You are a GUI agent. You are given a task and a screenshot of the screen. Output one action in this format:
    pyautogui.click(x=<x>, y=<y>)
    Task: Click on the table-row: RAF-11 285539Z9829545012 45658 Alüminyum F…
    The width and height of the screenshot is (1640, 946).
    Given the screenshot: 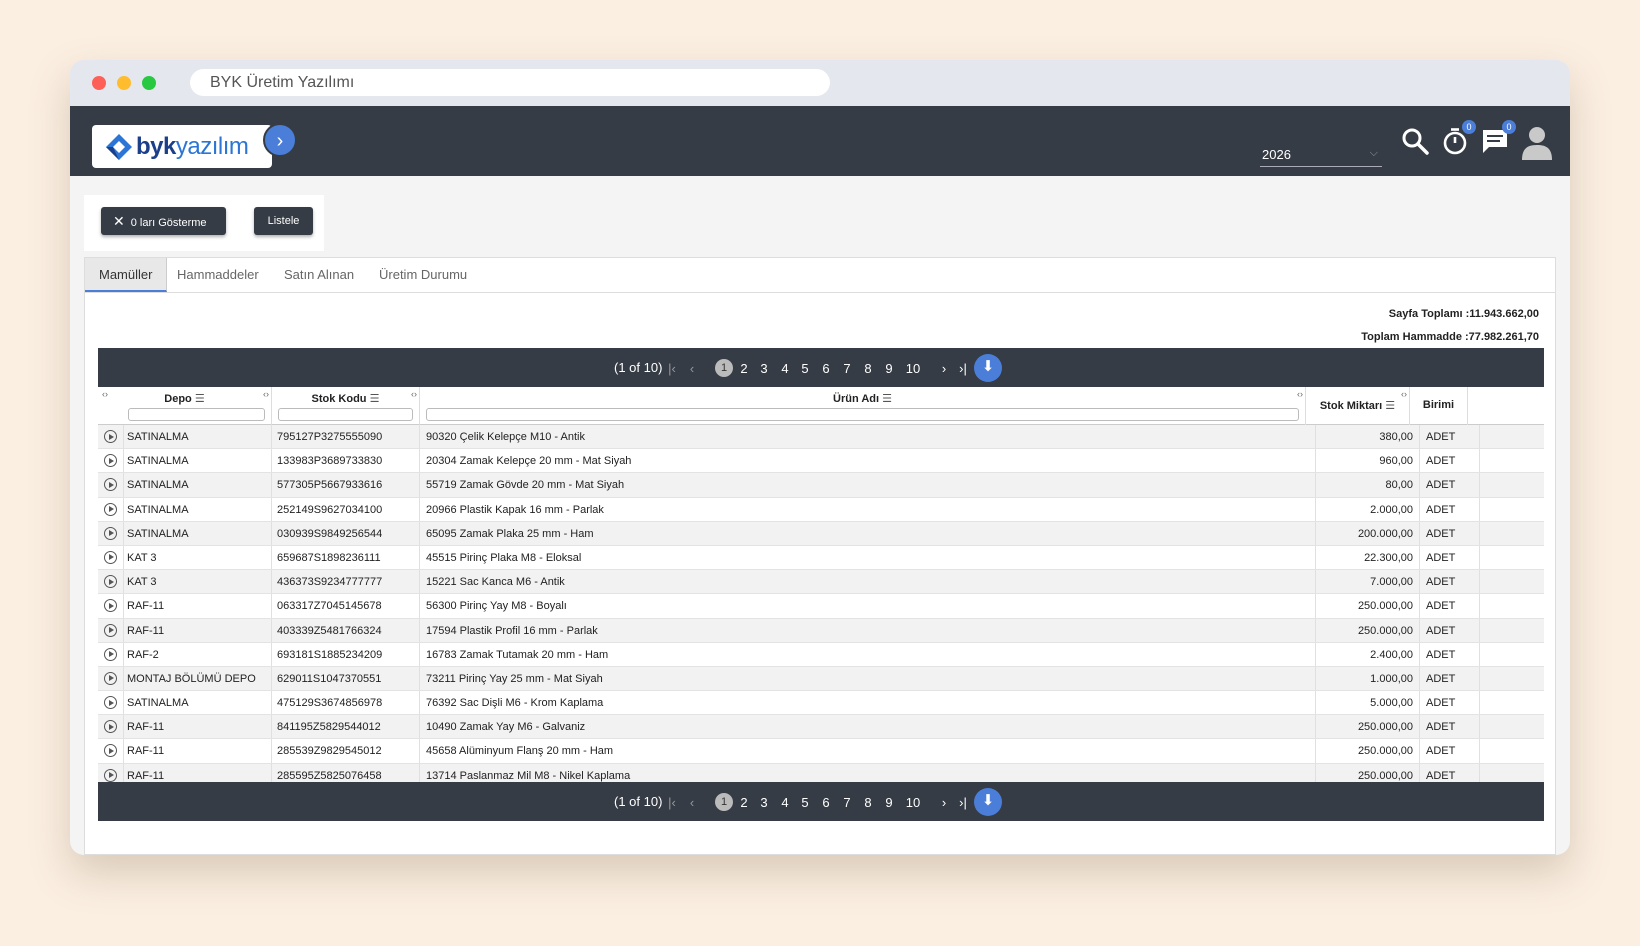 What is the action you would take?
    pyautogui.click(x=821, y=751)
    